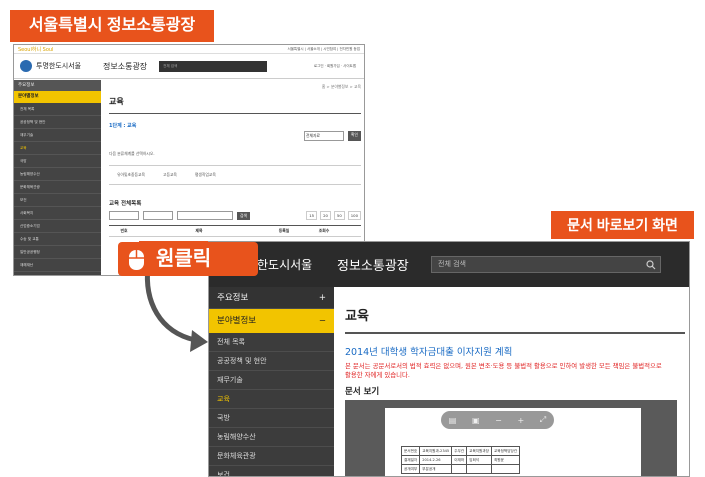 This screenshot has height=477, width=705. I want to click on top-links: 서울특별시 | 서울소개 | 시민참여 | 전자민원 등업, so click(323, 49).